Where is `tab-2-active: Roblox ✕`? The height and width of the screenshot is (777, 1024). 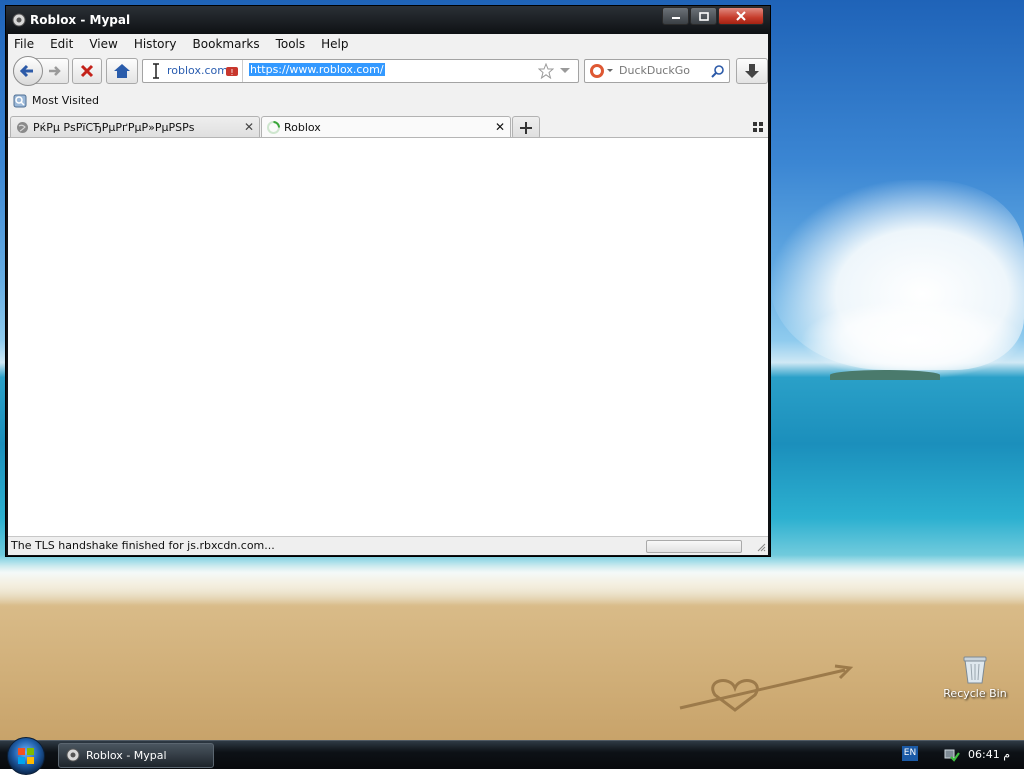
tab-2-active: Roblox ✕ is located at coordinates (386, 127).